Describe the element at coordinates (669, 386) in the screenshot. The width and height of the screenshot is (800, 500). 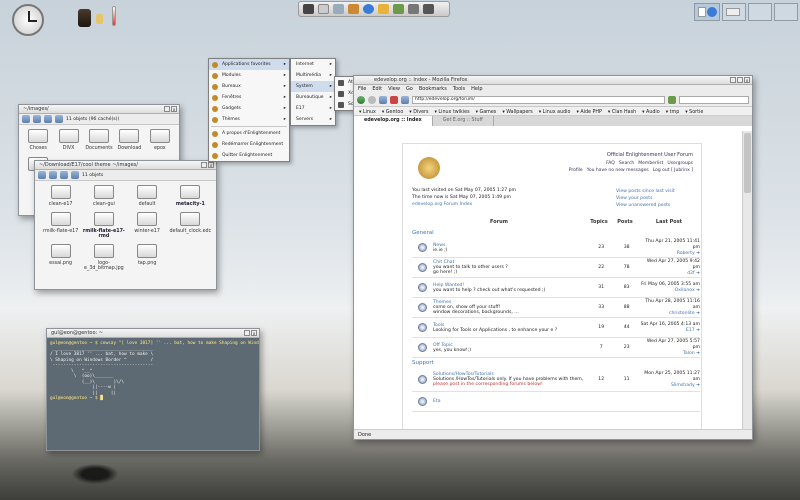
I see `last-post-user: Slimshady ➜` at that location.